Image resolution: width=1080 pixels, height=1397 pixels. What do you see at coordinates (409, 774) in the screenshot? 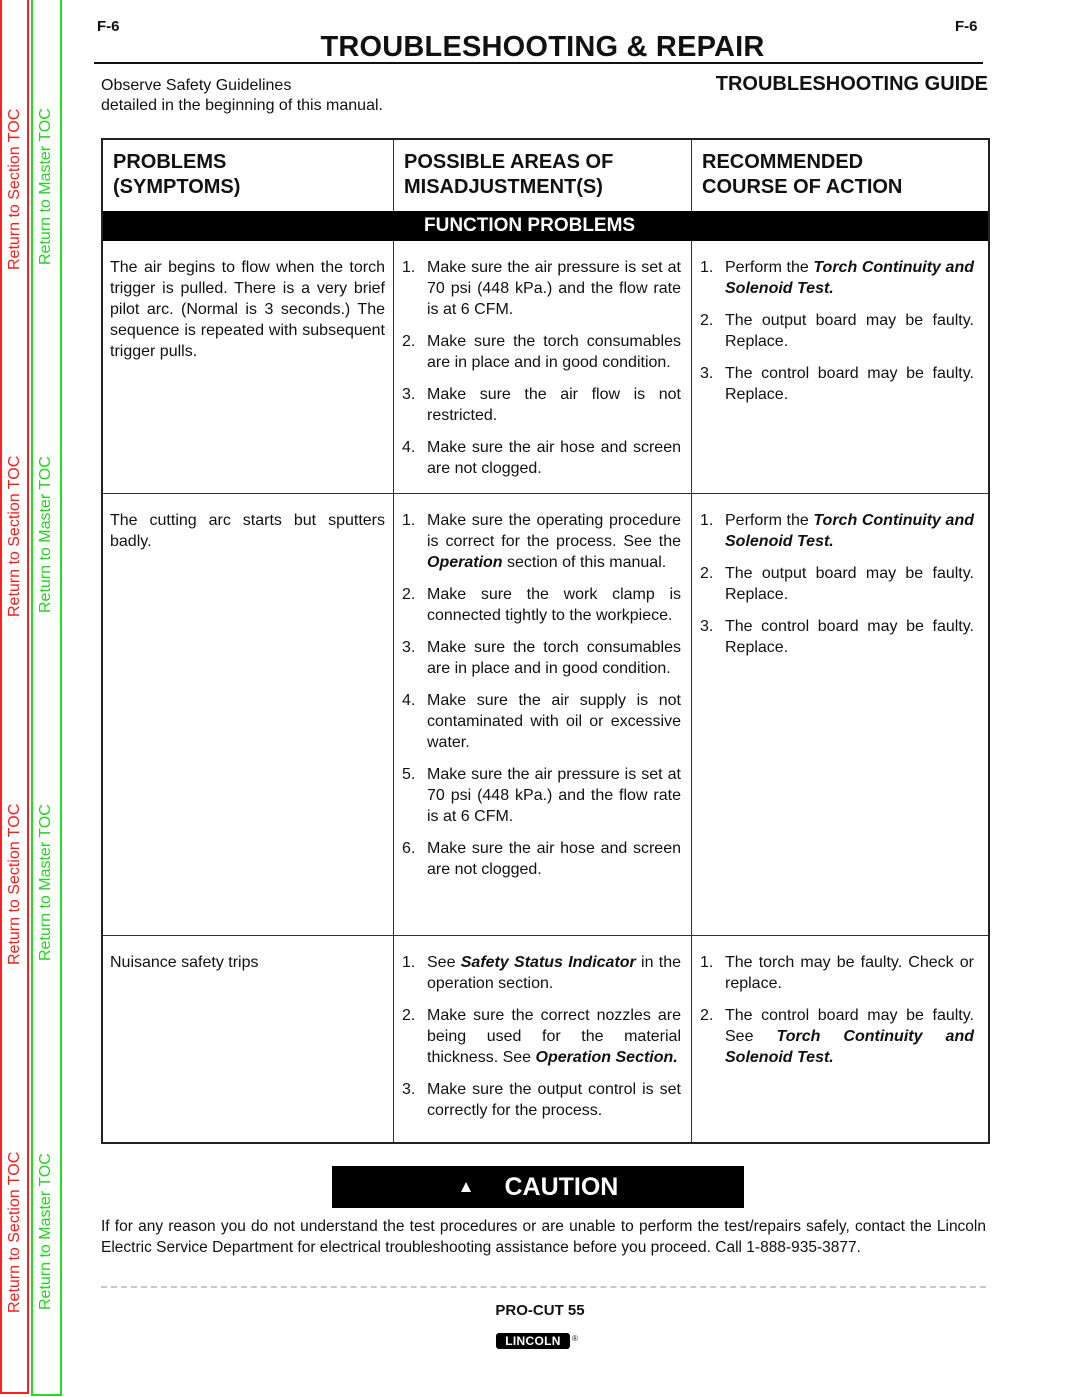
I see `item-number: 5.` at bounding box center [409, 774].